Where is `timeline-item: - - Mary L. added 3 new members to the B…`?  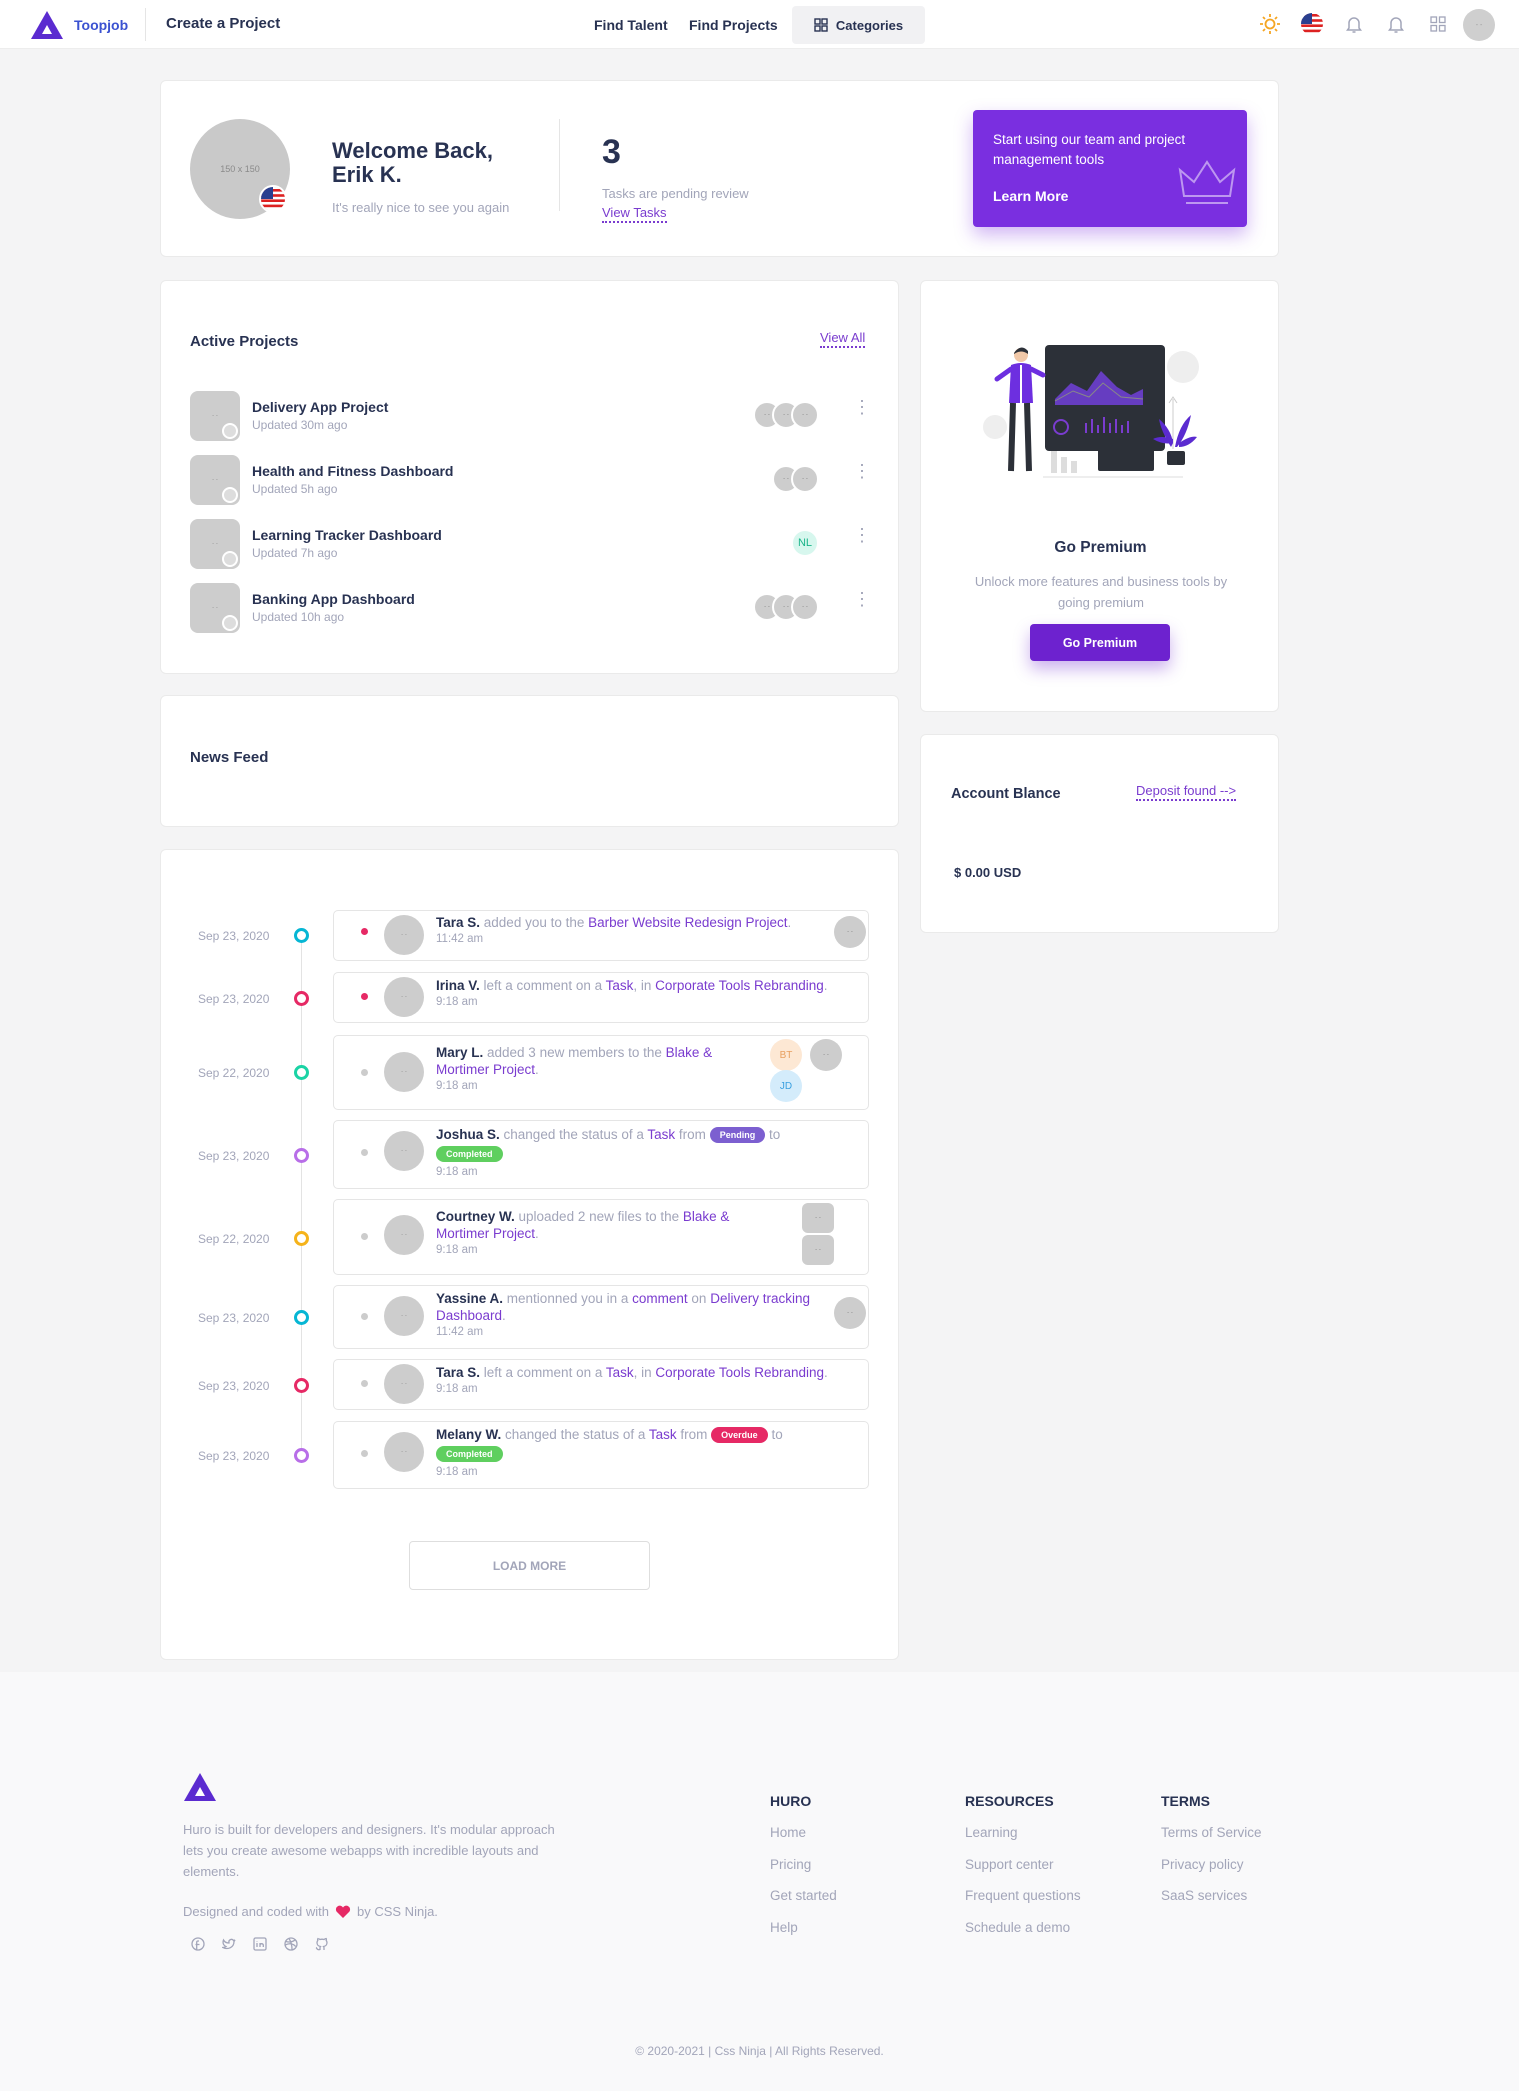 timeline-item: - - Mary L. added 3 new members to the B… is located at coordinates (601, 1072).